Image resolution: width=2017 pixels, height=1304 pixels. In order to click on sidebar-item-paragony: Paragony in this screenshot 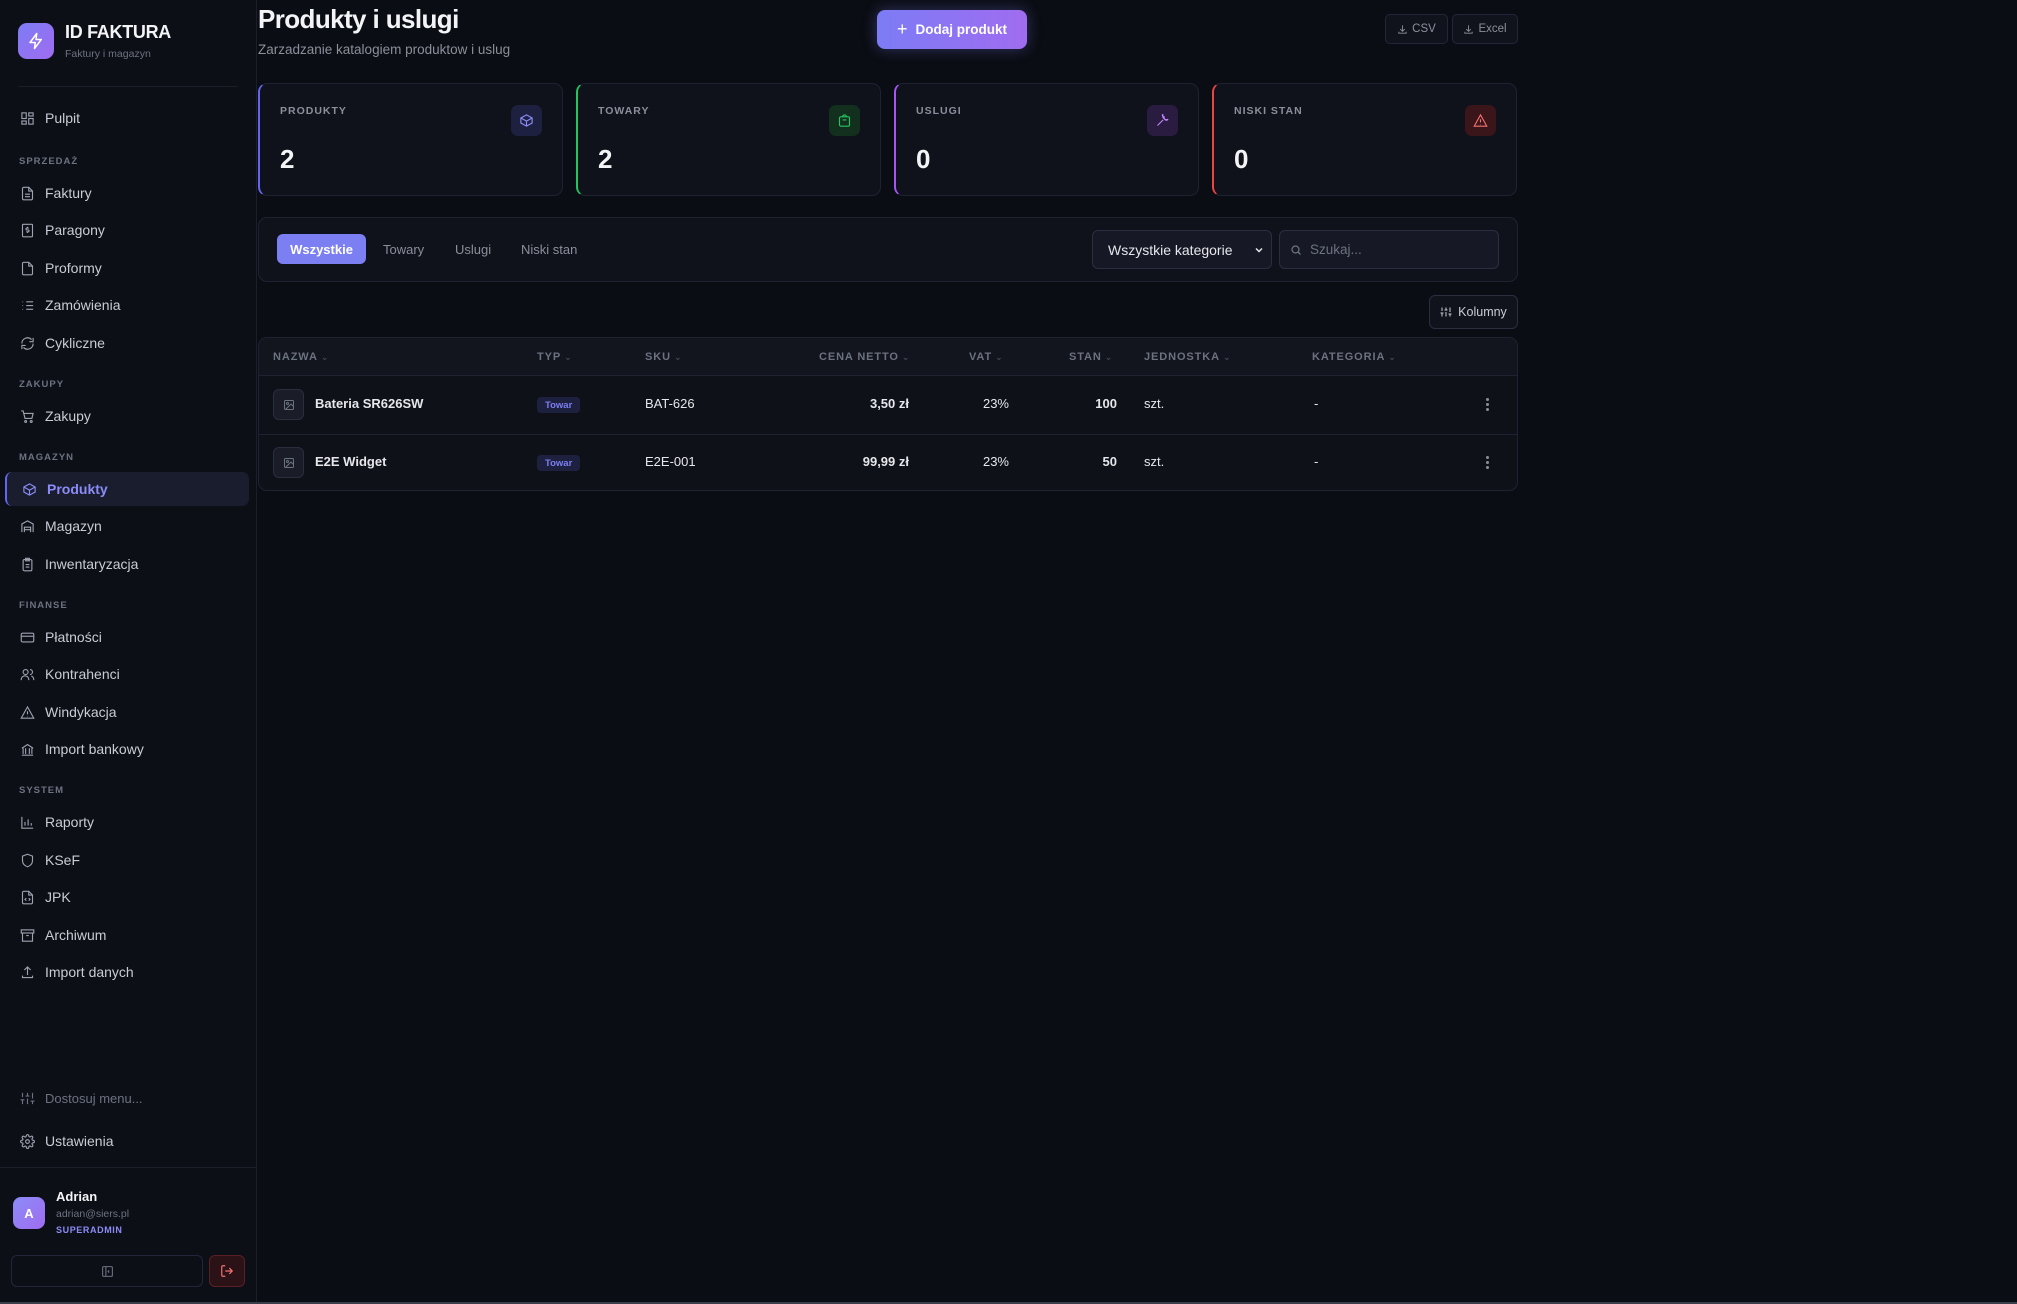, I will do `click(127, 230)`.